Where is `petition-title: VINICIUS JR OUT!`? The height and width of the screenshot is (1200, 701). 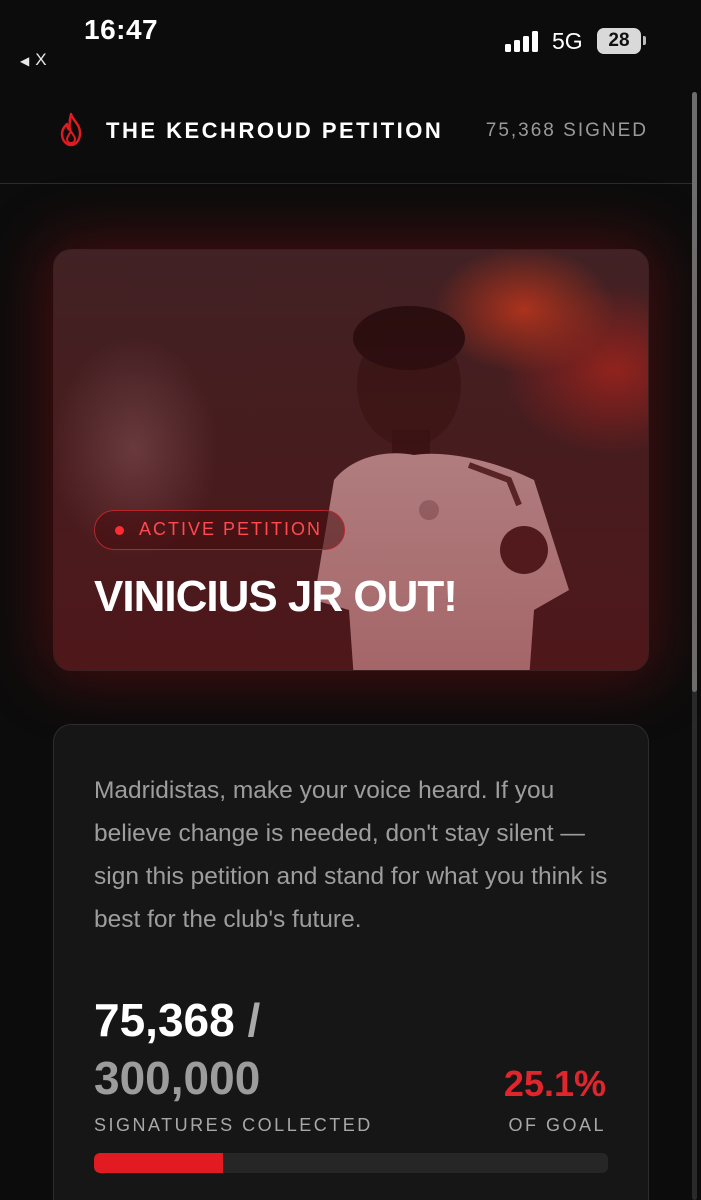 petition-title: VINICIUS JR OUT! is located at coordinates (276, 596).